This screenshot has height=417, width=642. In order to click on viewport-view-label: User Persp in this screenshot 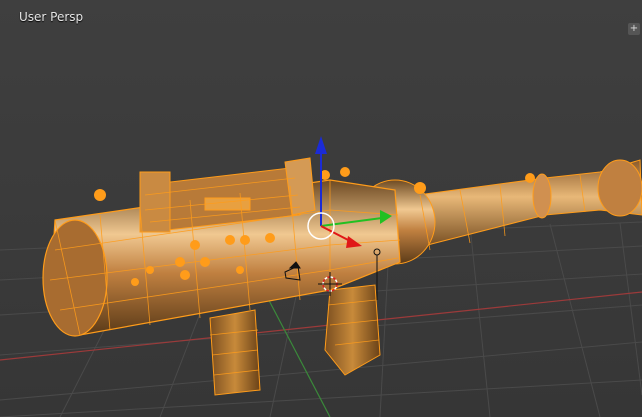, I will do `click(51, 17)`.